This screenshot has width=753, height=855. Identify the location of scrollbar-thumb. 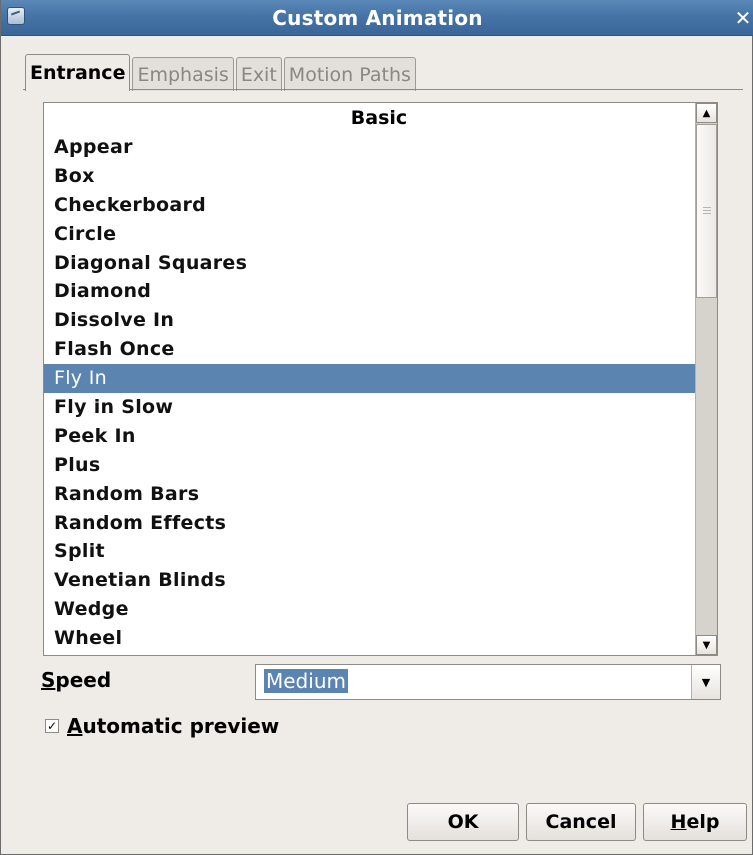
(706, 211).